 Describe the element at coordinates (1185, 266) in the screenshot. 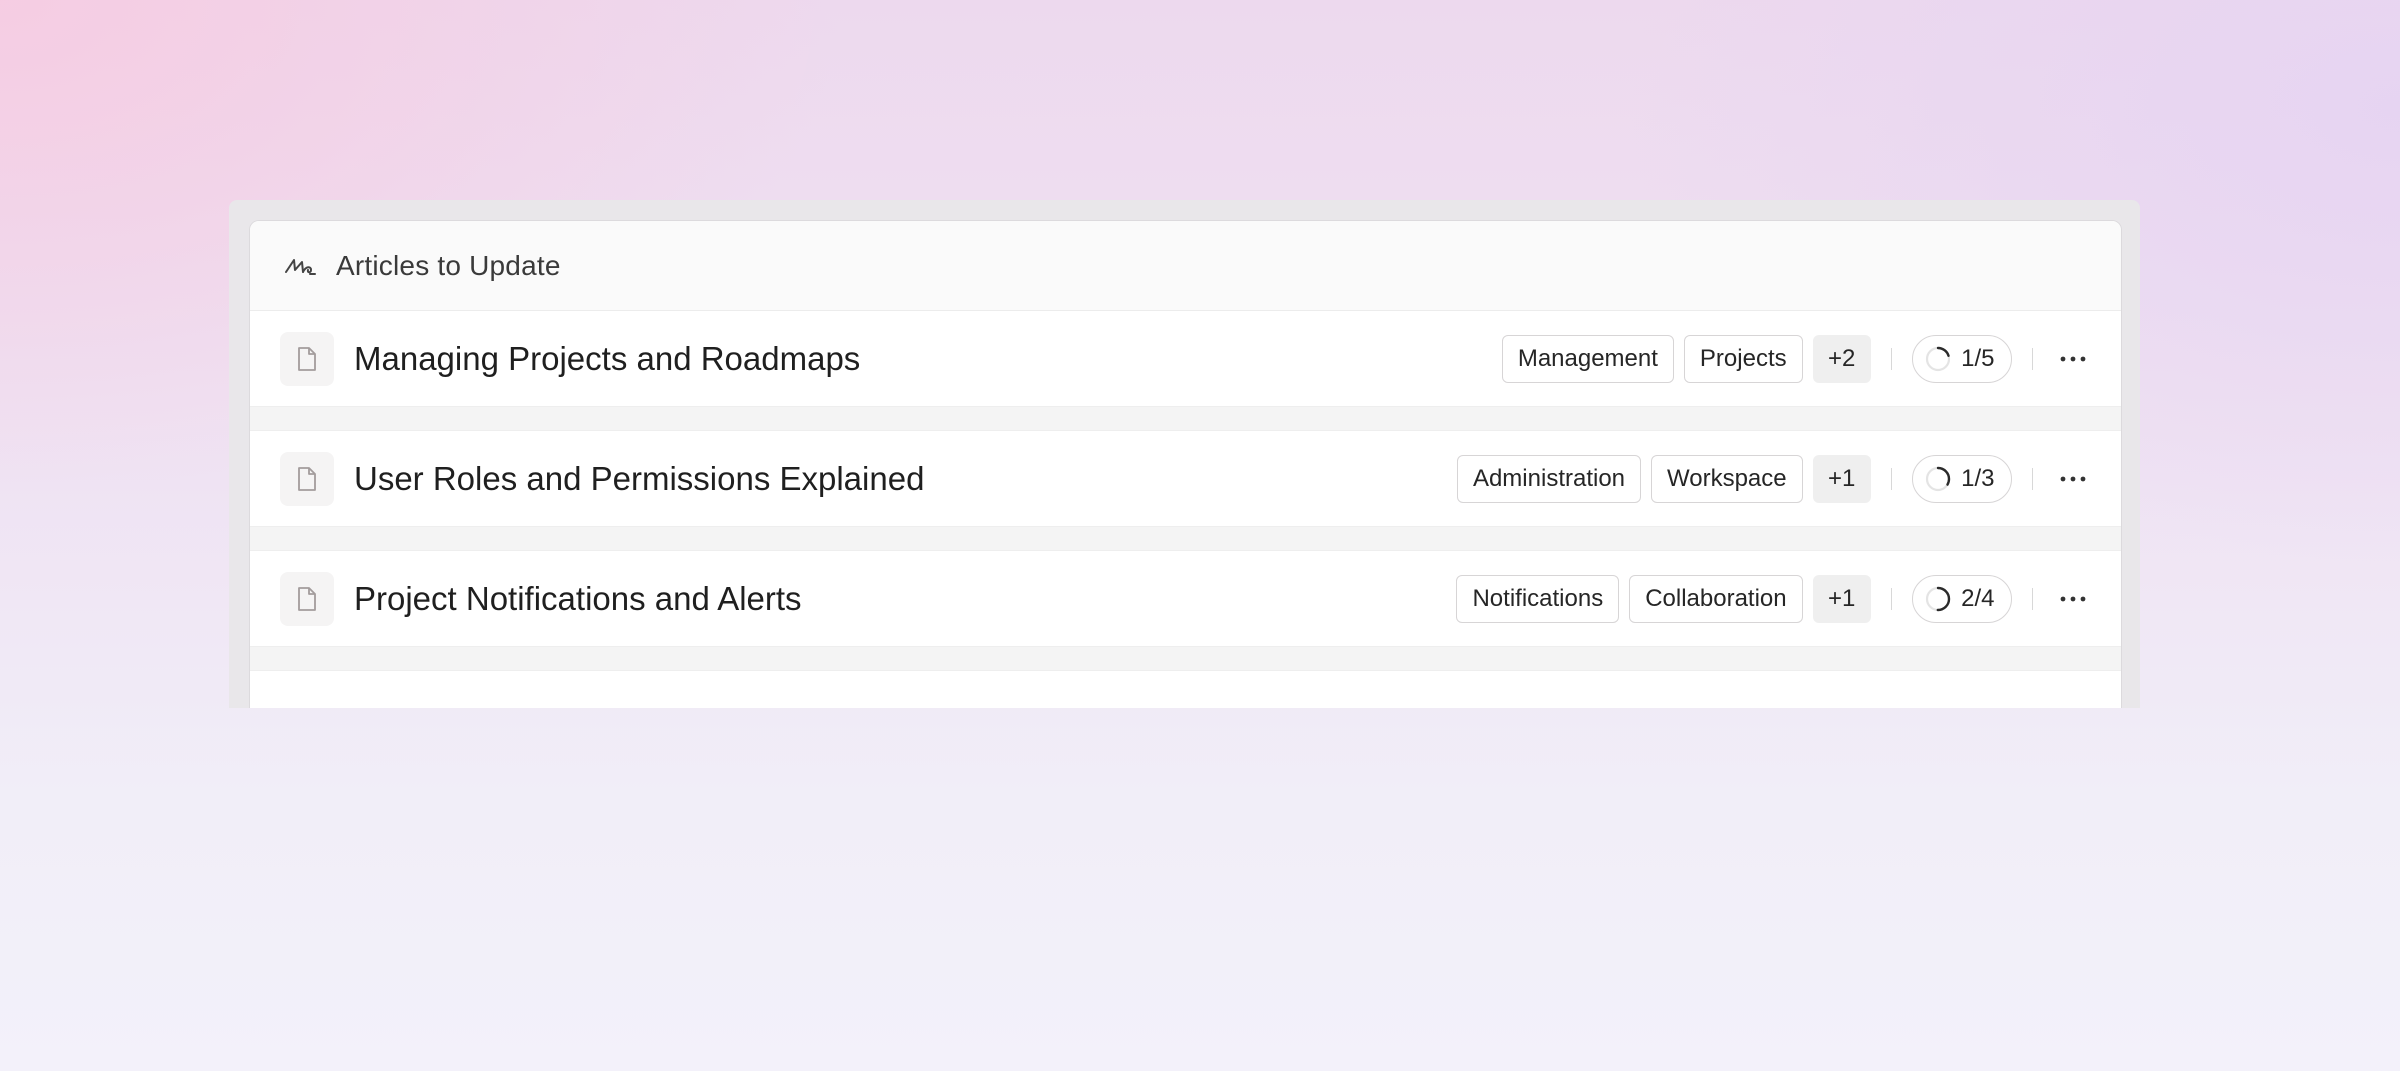

I see `card-header: Articles to Update` at that location.